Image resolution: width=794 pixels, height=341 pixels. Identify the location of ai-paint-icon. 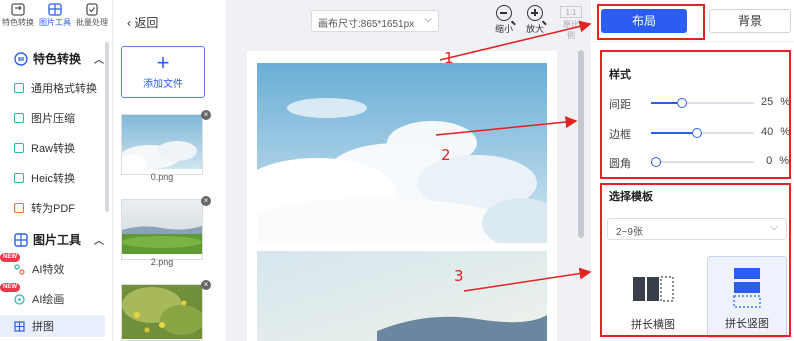
(19, 299).